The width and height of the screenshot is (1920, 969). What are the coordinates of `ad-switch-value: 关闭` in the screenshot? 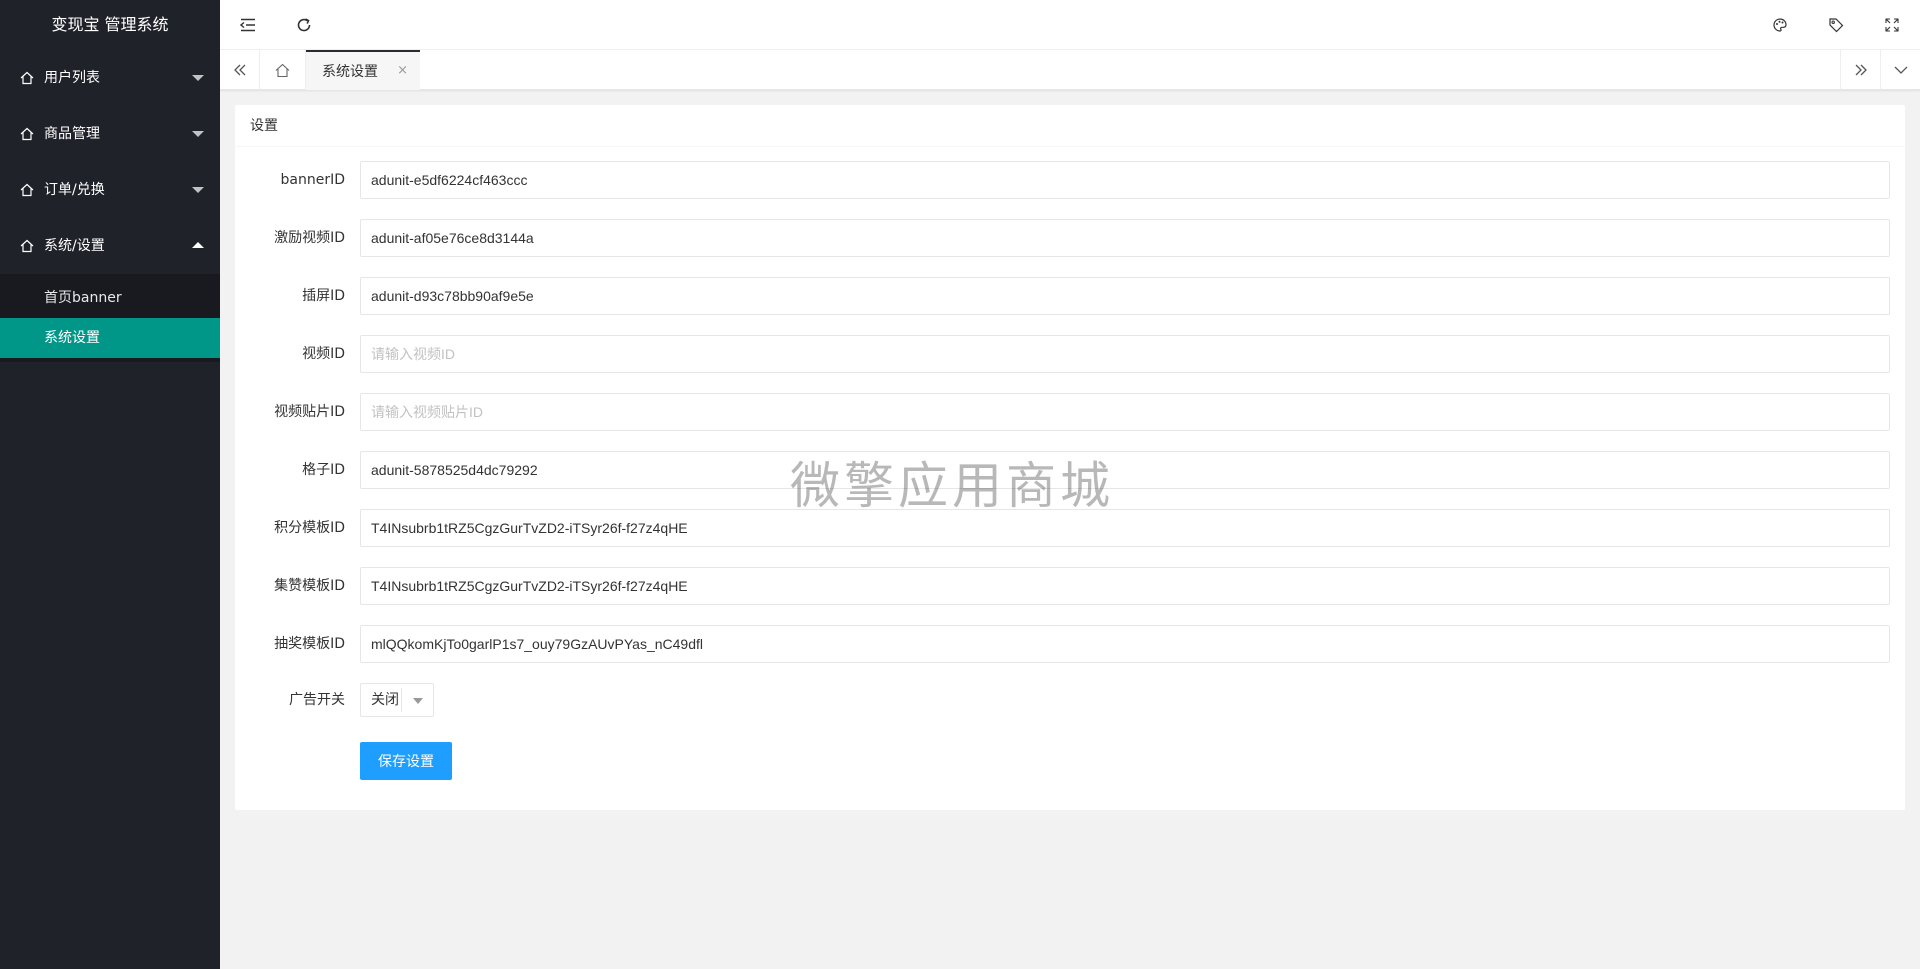 It's located at (385, 700).